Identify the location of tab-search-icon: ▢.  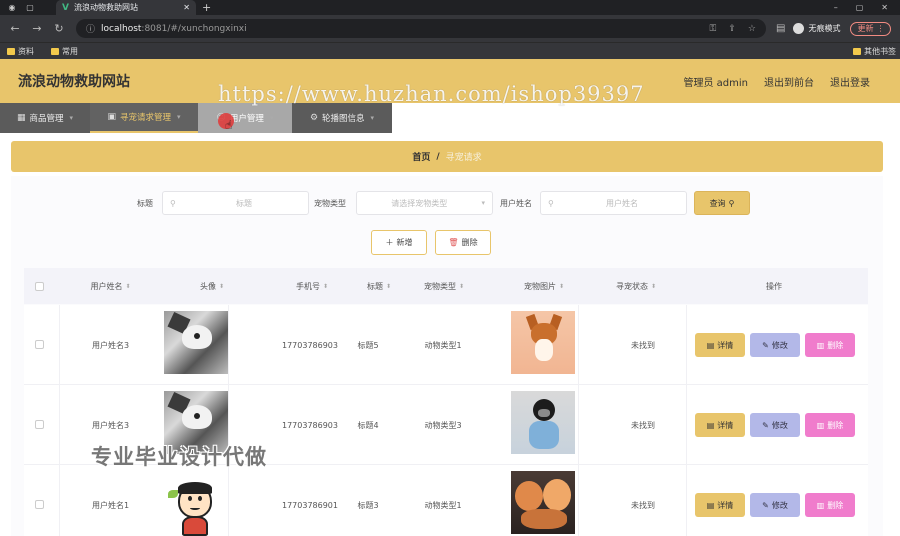
(30, 8).